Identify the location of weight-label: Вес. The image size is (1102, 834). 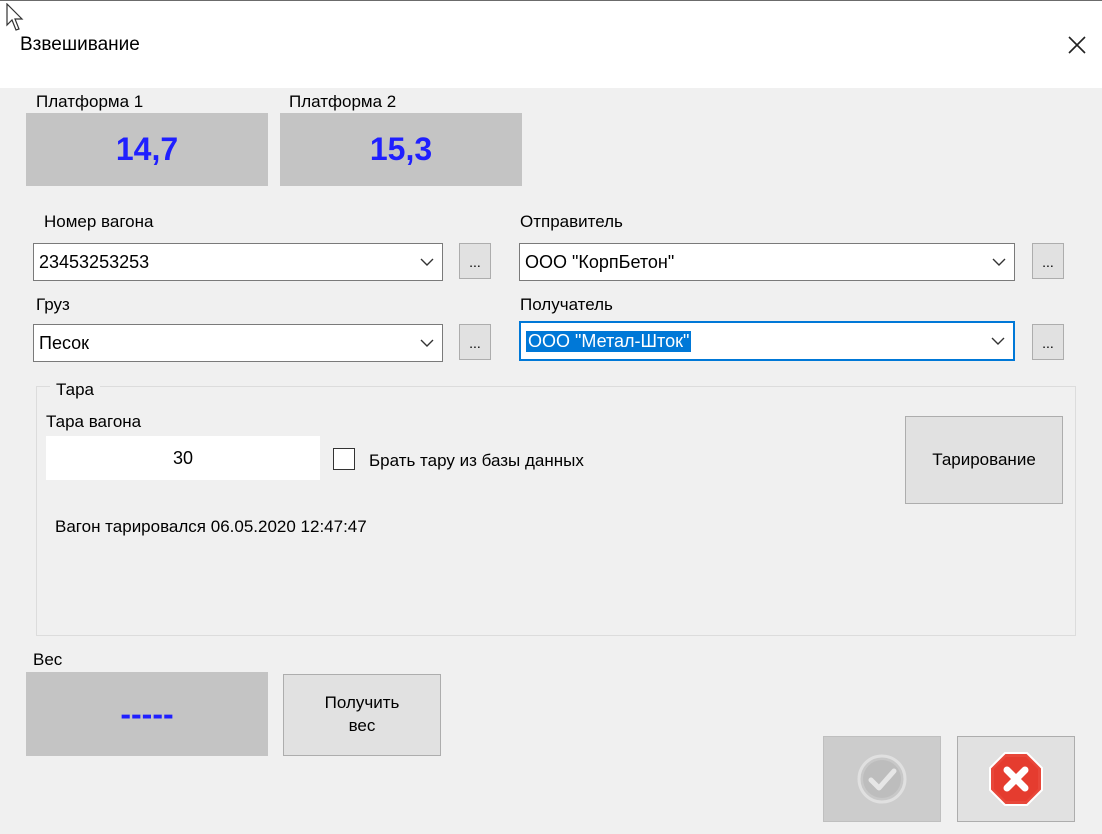
(48, 659).